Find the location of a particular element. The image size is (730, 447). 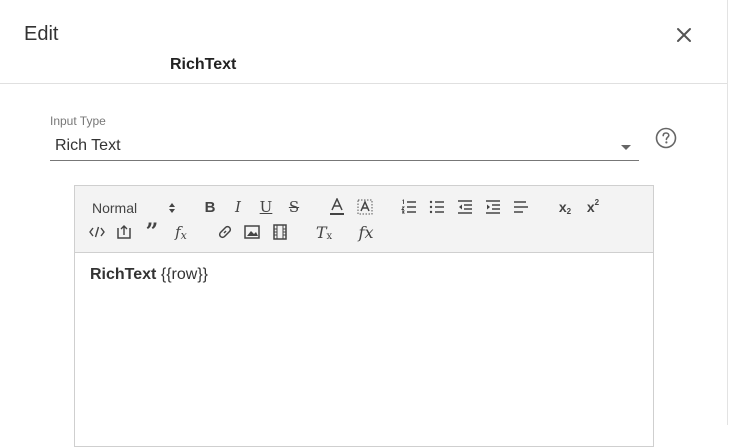

strike-icon: S is located at coordinates (294, 207).